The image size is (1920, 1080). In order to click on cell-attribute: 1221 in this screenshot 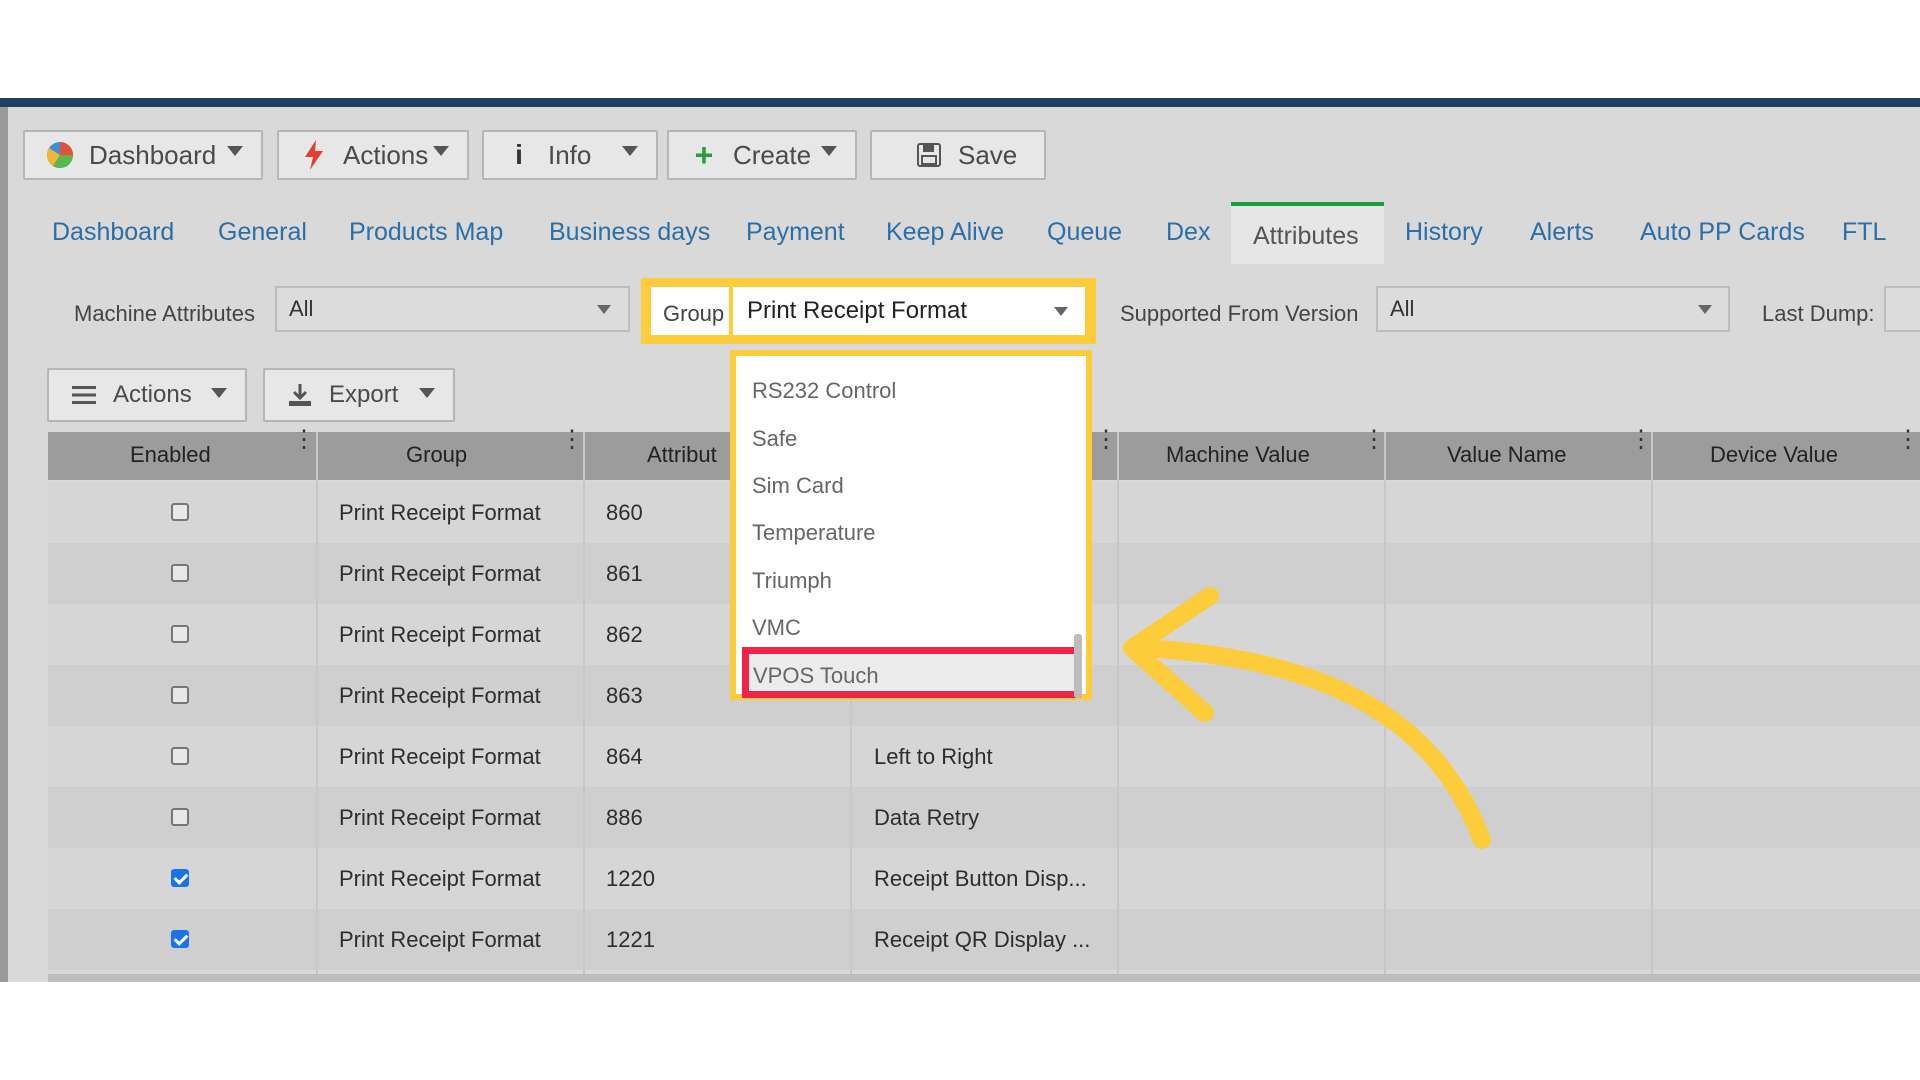, I will do `click(630, 939)`.